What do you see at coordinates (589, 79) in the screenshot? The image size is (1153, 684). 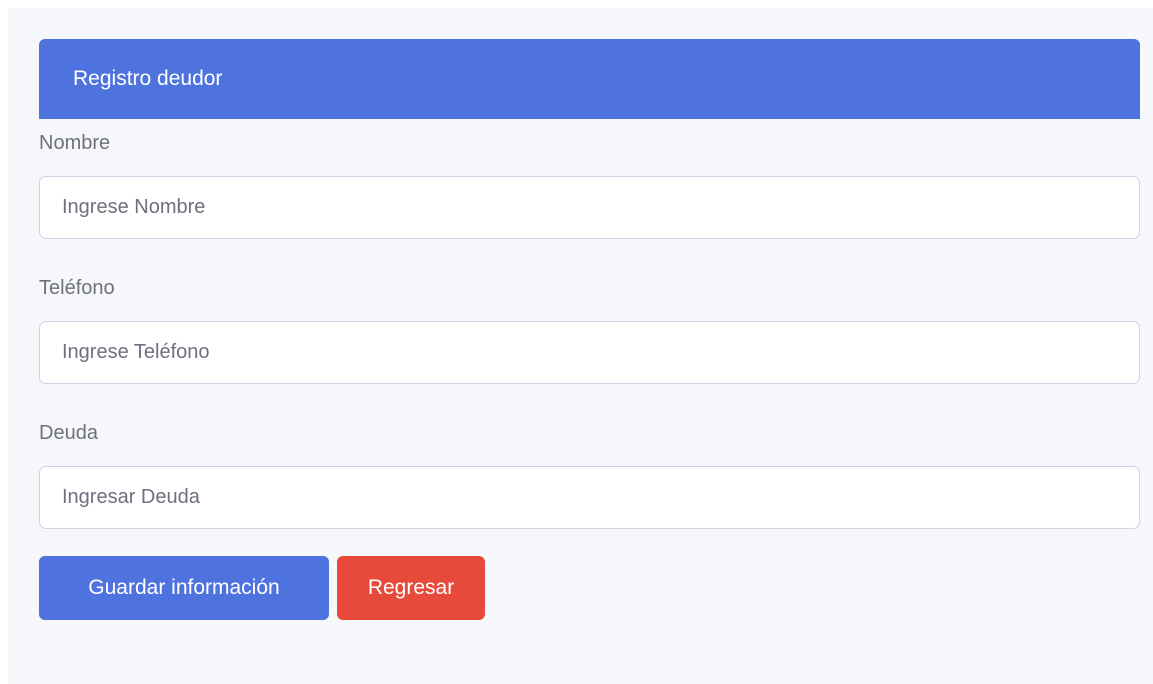 I see `card-header: Registro deudor` at bounding box center [589, 79].